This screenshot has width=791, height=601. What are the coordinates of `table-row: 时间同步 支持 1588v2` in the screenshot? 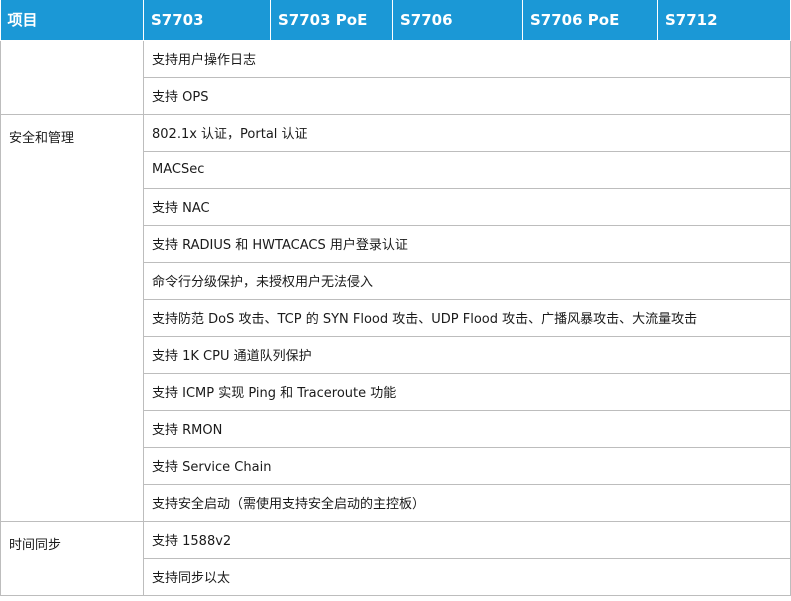 It's located at (395, 558).